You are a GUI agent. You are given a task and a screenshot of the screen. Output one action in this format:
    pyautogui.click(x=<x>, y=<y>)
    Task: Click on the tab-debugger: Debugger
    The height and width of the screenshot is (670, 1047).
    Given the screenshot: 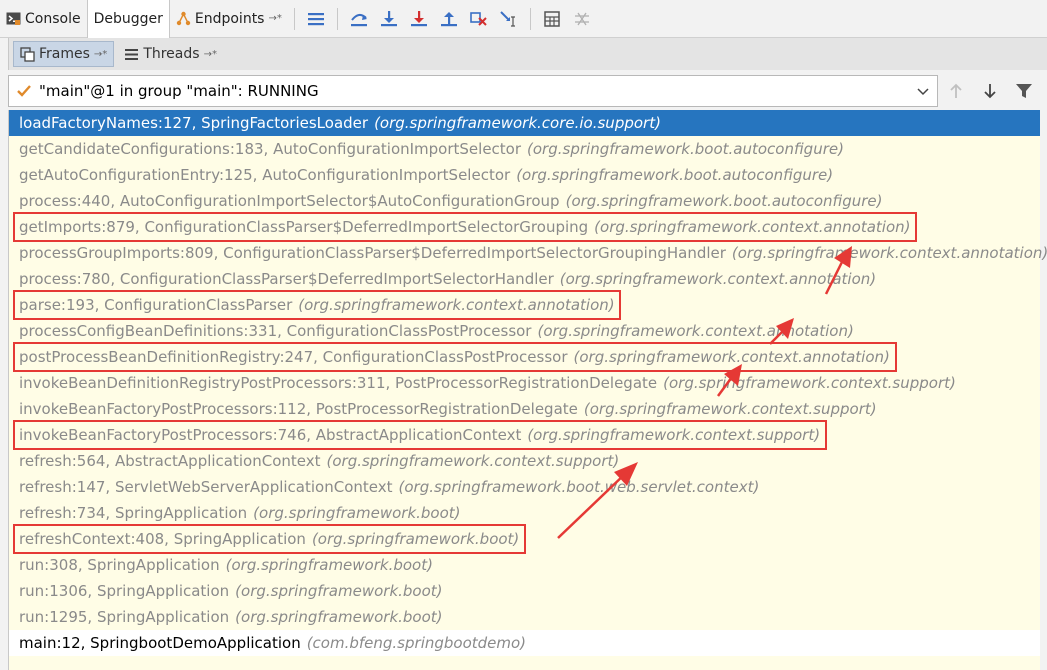 What is the action you would take?
    pyautogui.click(x=128, y=19)
    